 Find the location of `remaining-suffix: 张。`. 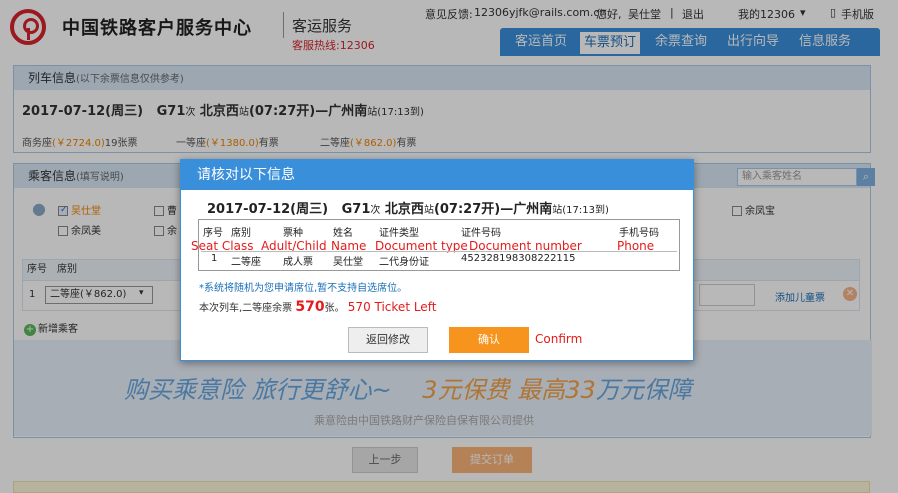

remaining-suffix: 张。 is located at coordinates (334, 308).